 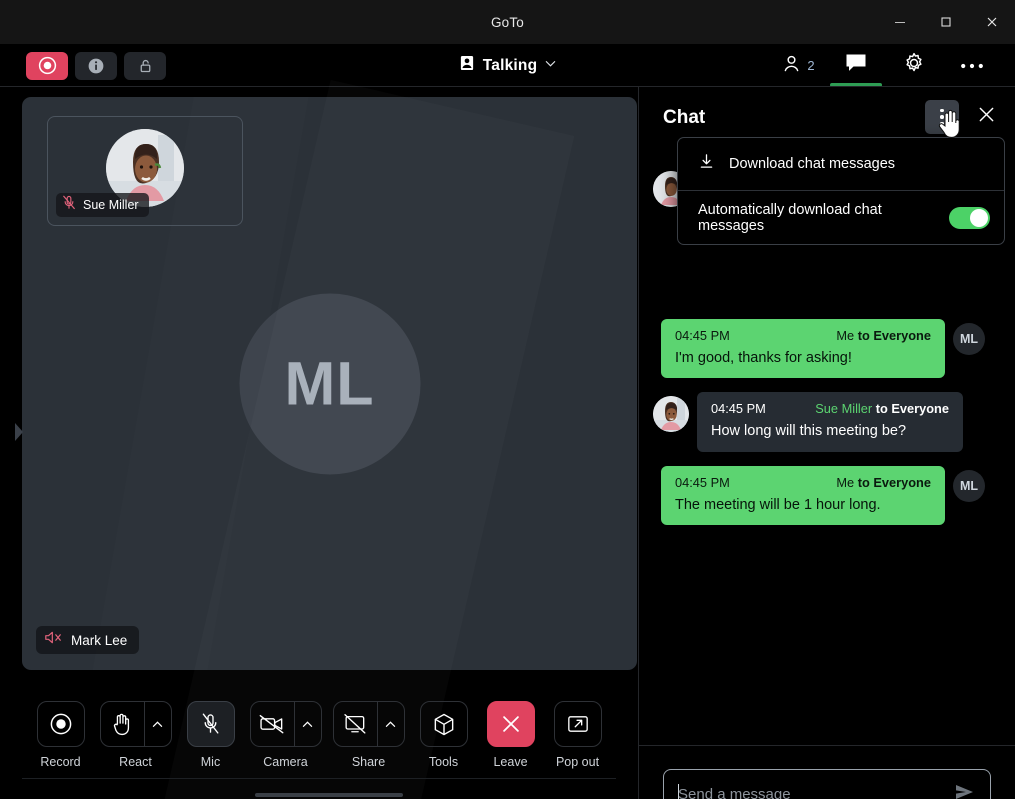 I want to click on control-share: Share, so click(x=368, y=735).